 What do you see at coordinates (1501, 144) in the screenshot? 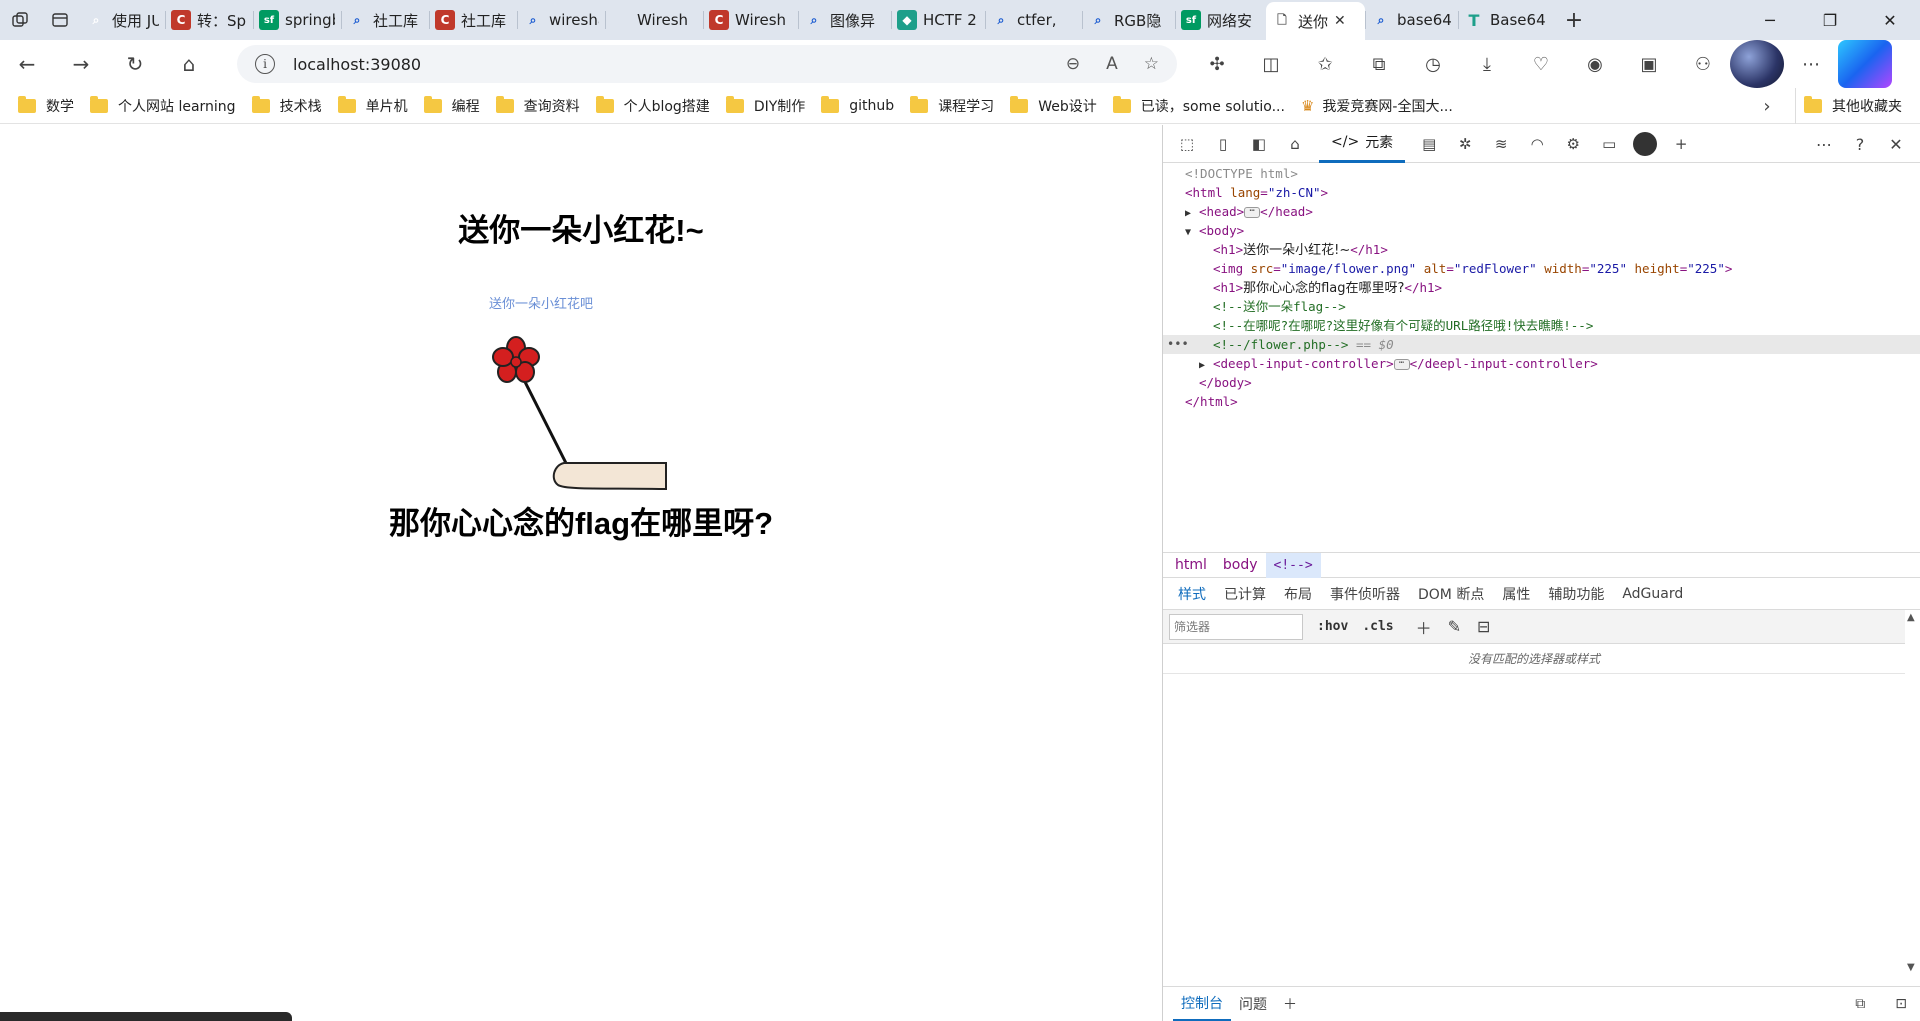
I see `network-wifi-icon: ≋` at bounding box center [1501, 144].